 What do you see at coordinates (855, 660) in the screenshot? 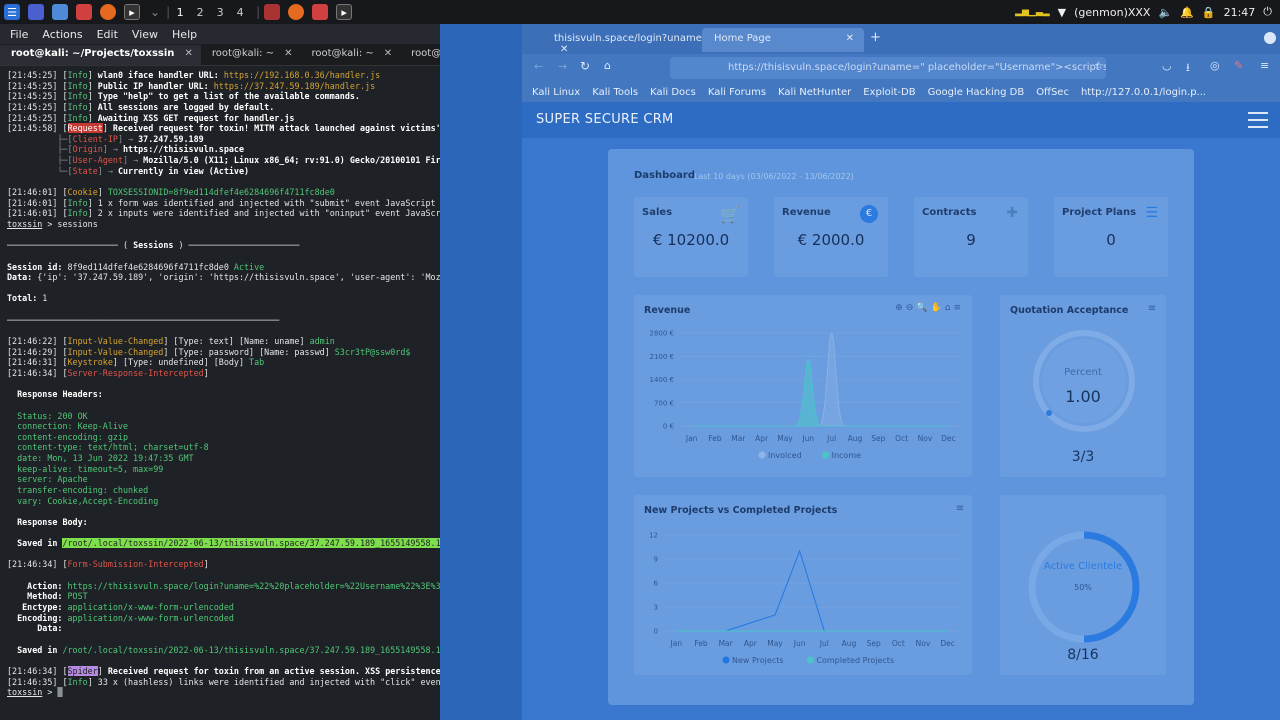
I see `legend-label: Completed Projects` at bounding box center [855, 660].